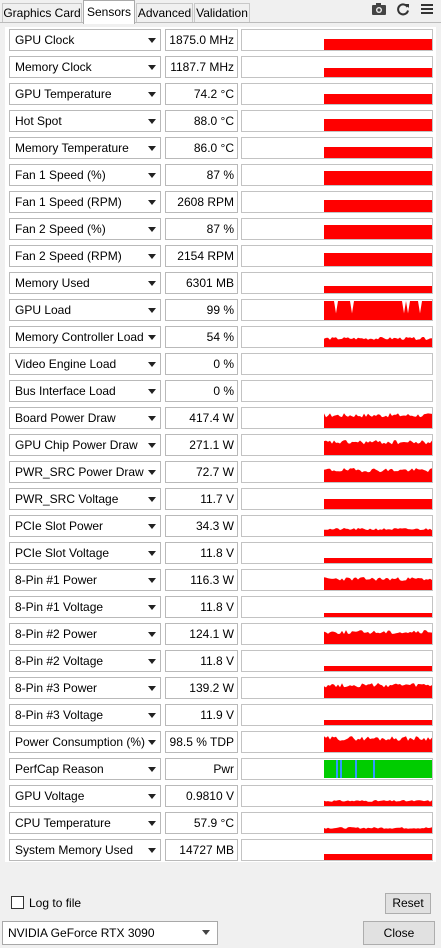  What do you see at coordinates (85, 310) in the screenshot?
I see `sensor-label-select: GPU Load` at bounding box center [85, 310].